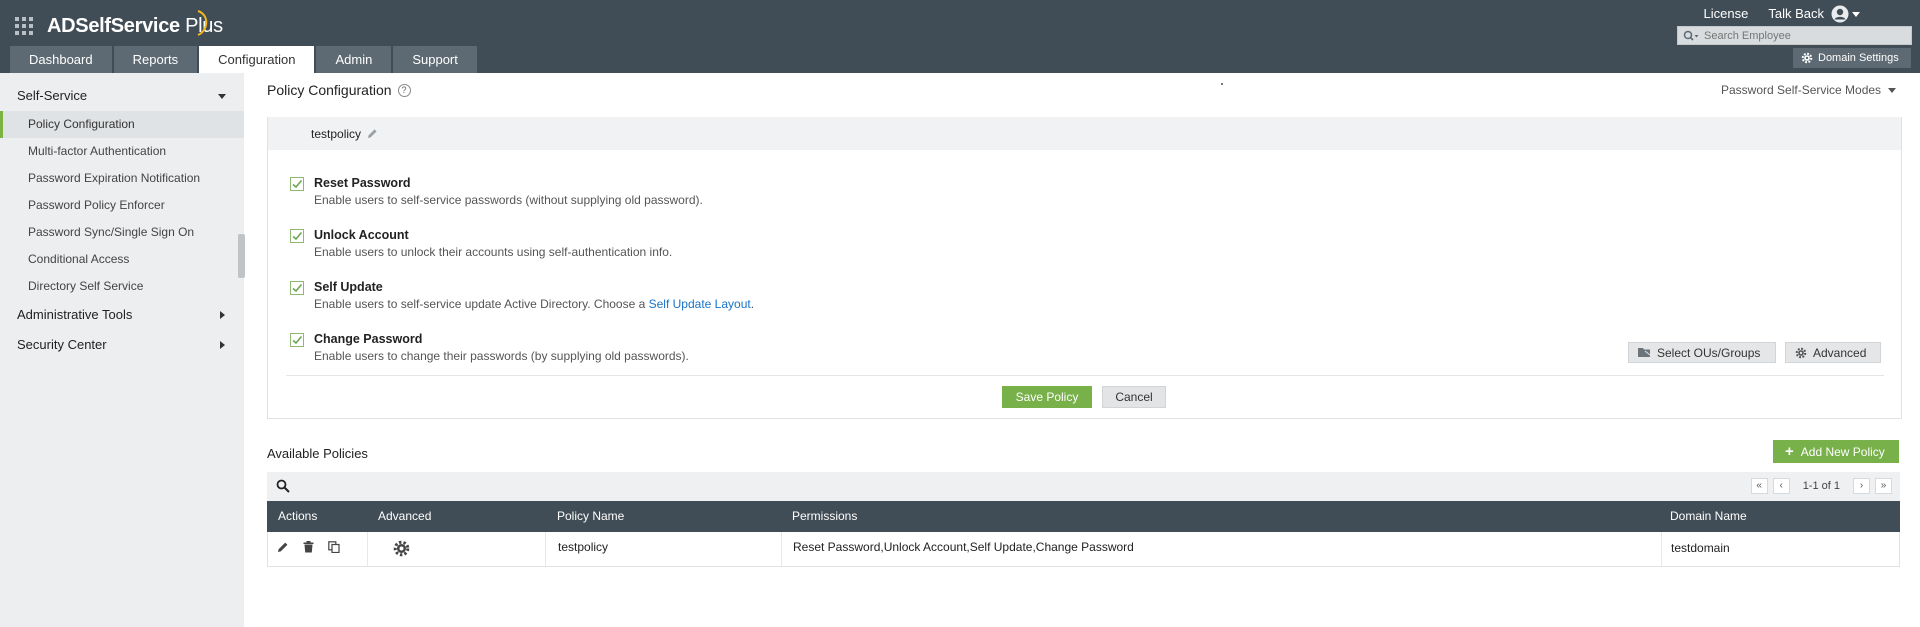  I want to click on policy-name-cell: testpolicy, so click(663, 549).